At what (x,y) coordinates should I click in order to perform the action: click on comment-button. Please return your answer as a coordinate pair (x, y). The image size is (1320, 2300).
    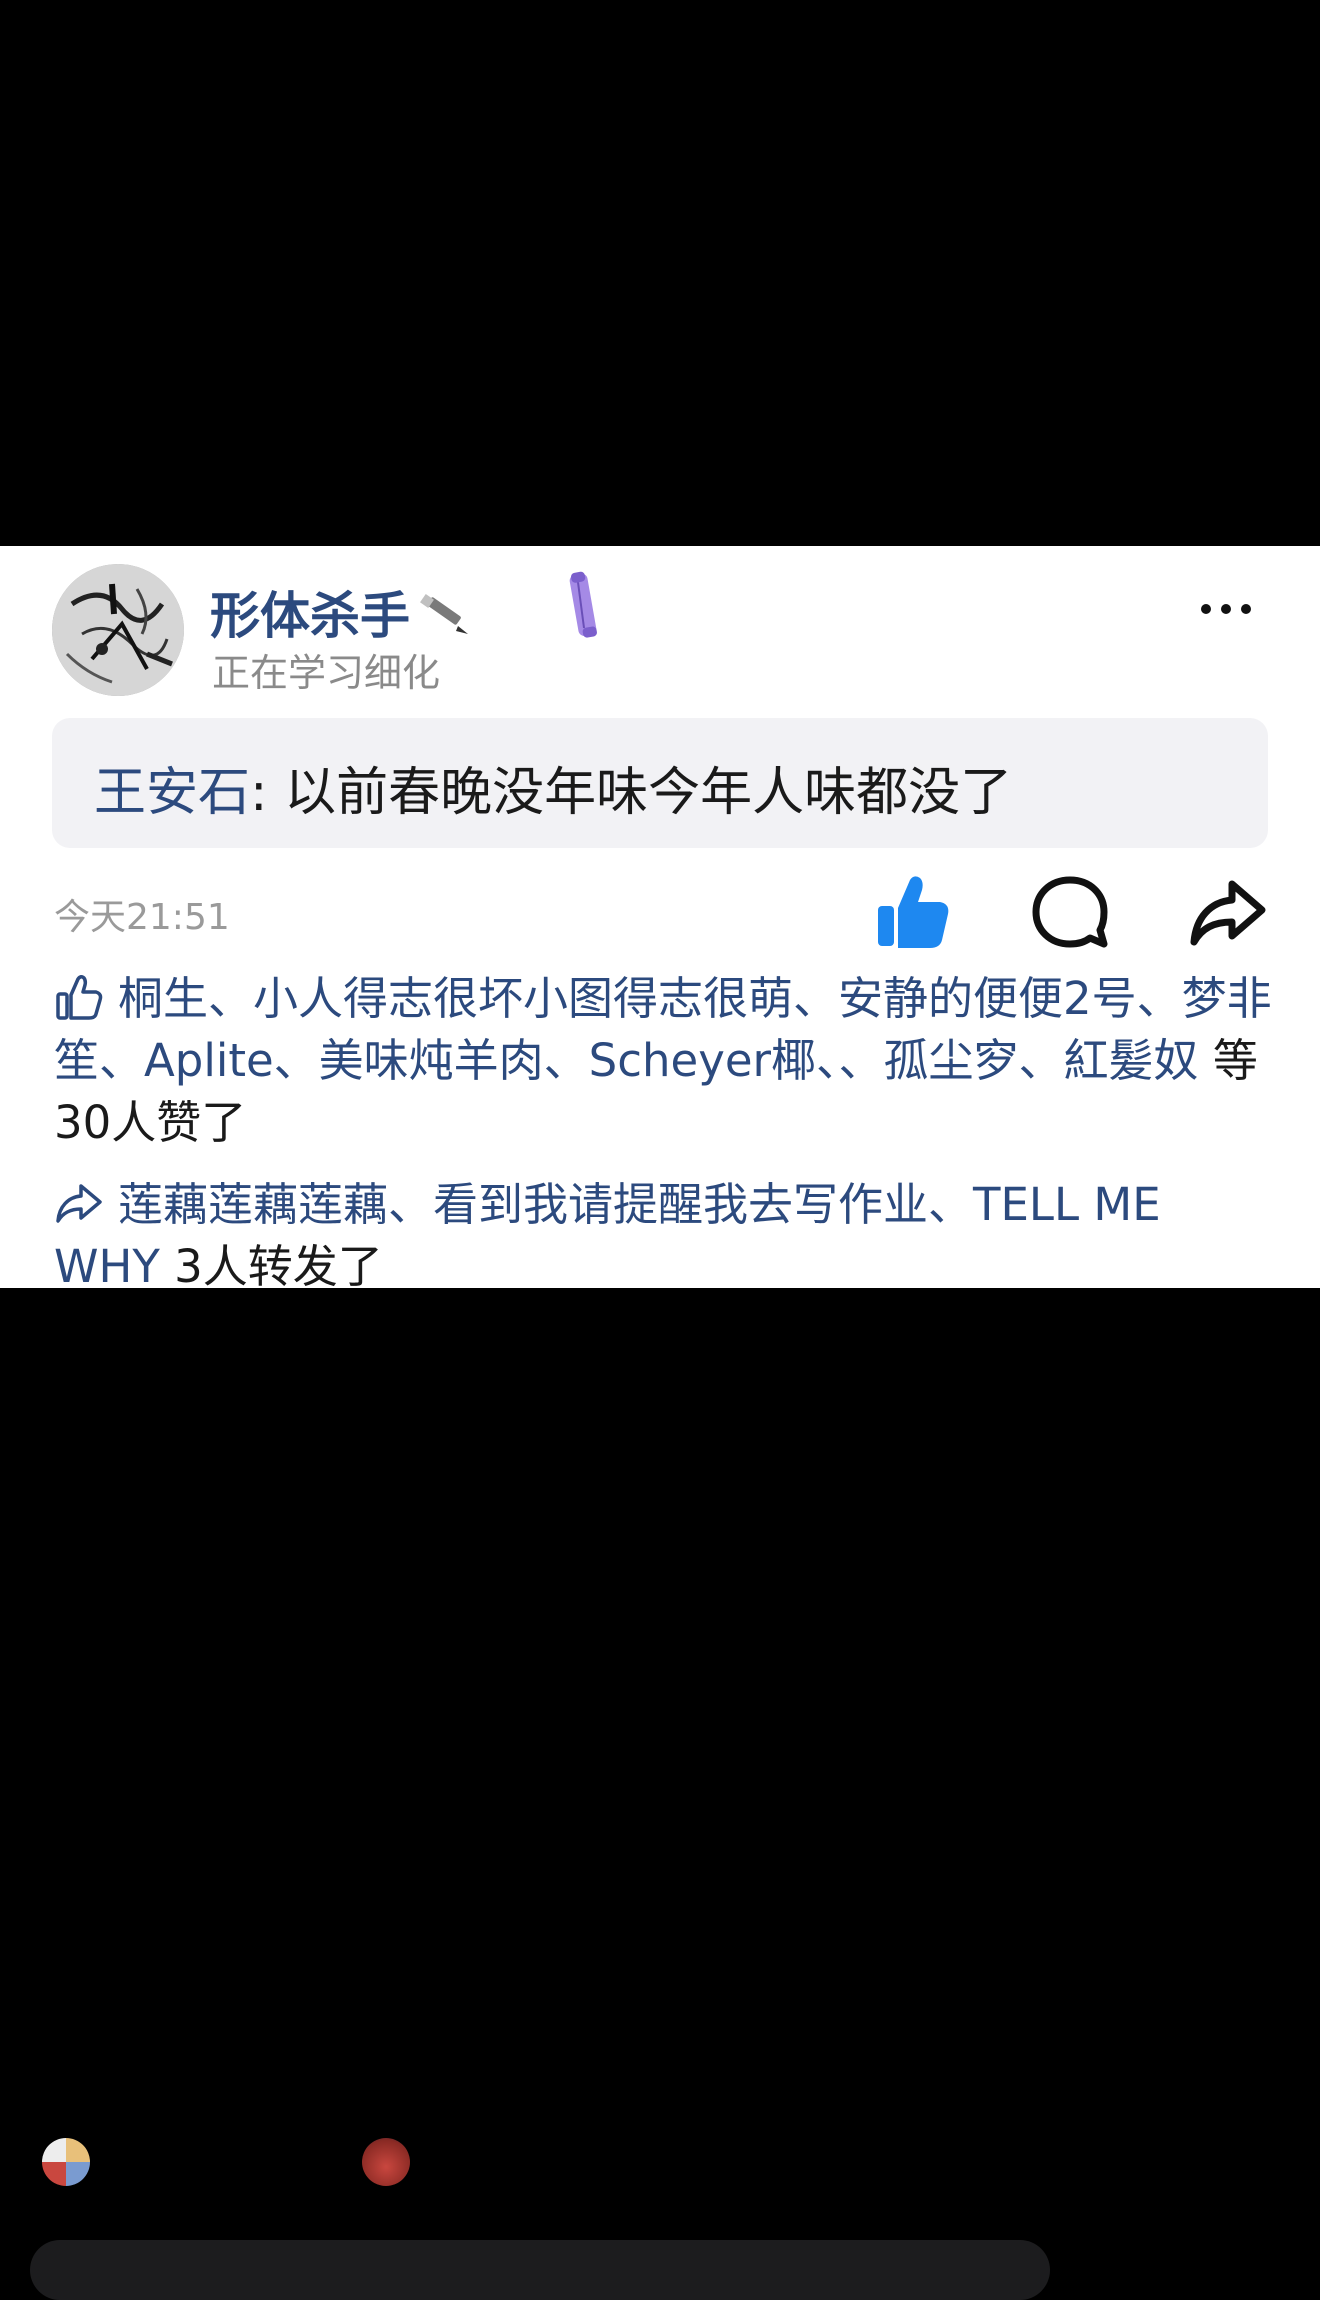
    Looking at the image, I should click on (1070, 912).